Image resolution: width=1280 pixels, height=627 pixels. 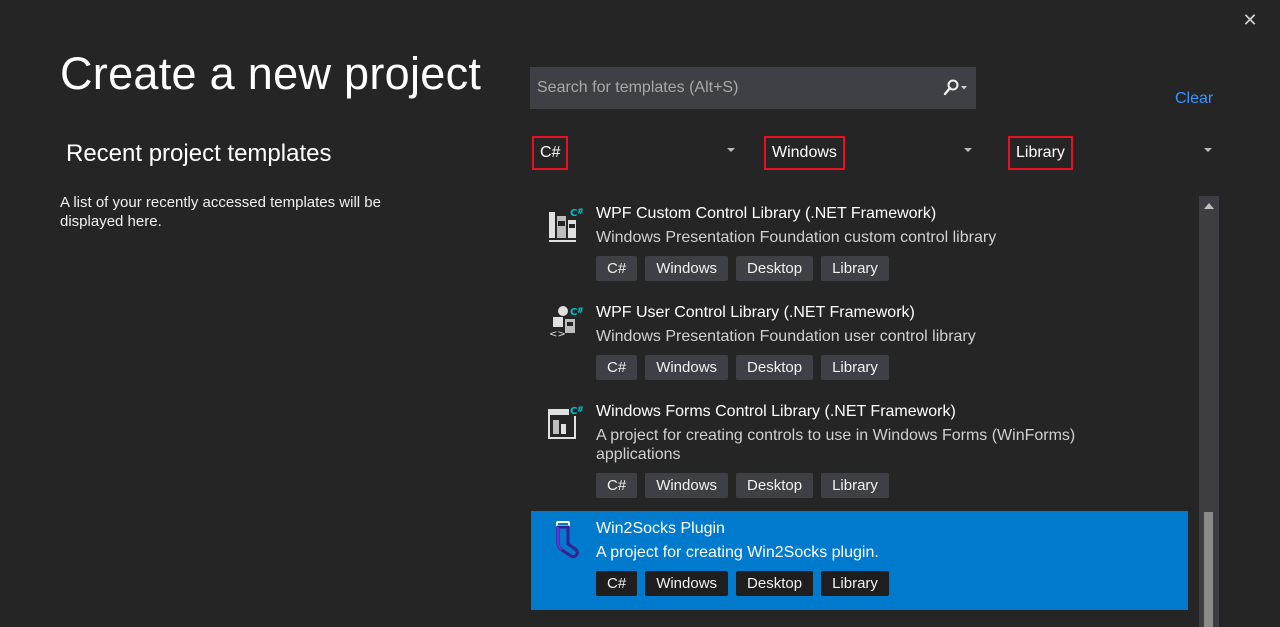 What do you see at coordinates (635, 153) in the screenshot?
I see `language-filter-dropdown: C#` at bounding box center [635, 153].